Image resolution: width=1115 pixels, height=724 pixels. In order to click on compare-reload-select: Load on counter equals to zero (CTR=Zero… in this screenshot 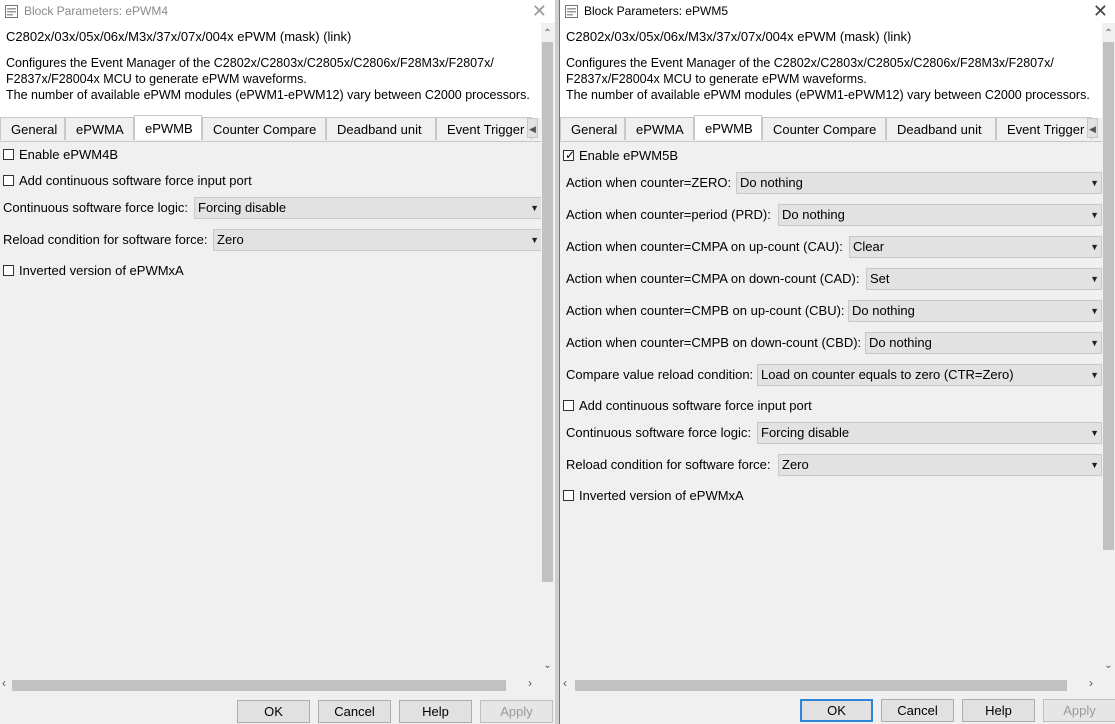, I will do `click(929, 375)`.